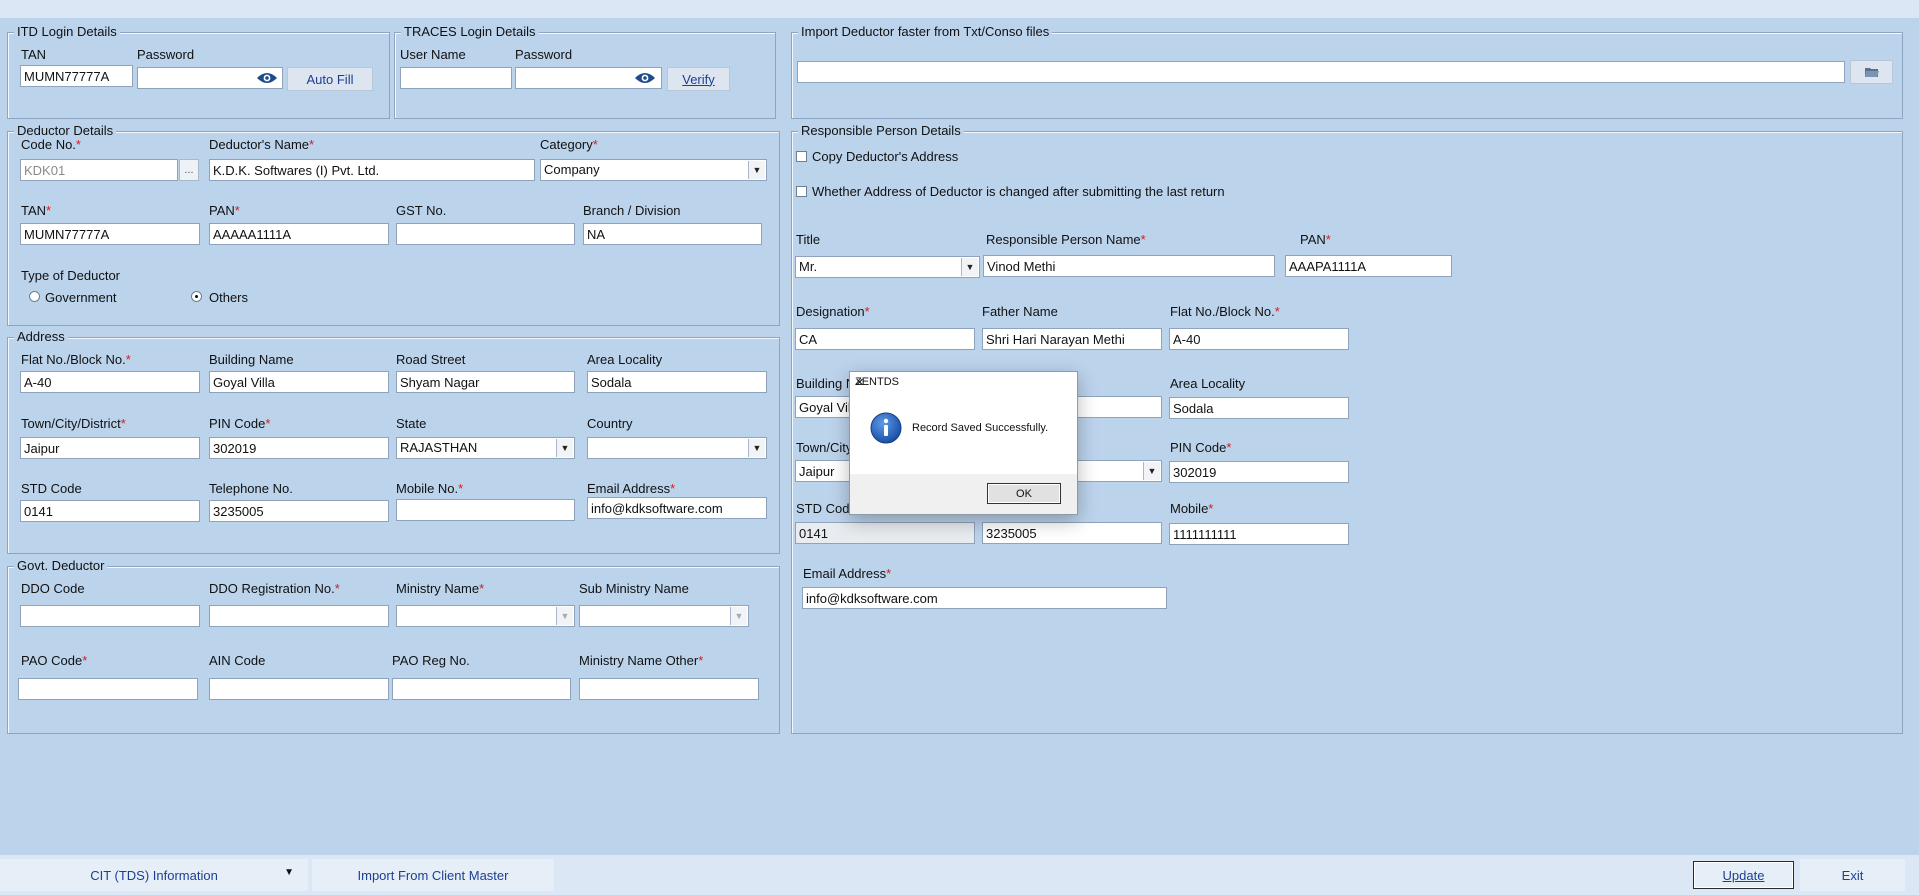 The image size is (1919, 895). Describe the element at coordinates (330, 79) in the screenshot. I see `auto-fill-button: Auto Fill` at that location.